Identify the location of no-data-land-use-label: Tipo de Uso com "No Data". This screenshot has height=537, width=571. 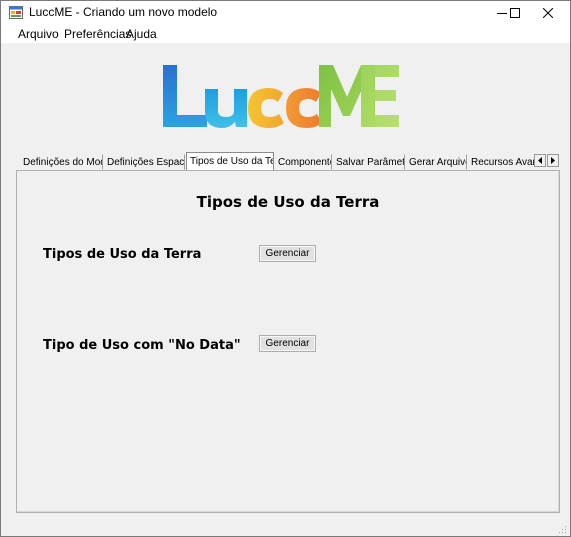
(142, 345).